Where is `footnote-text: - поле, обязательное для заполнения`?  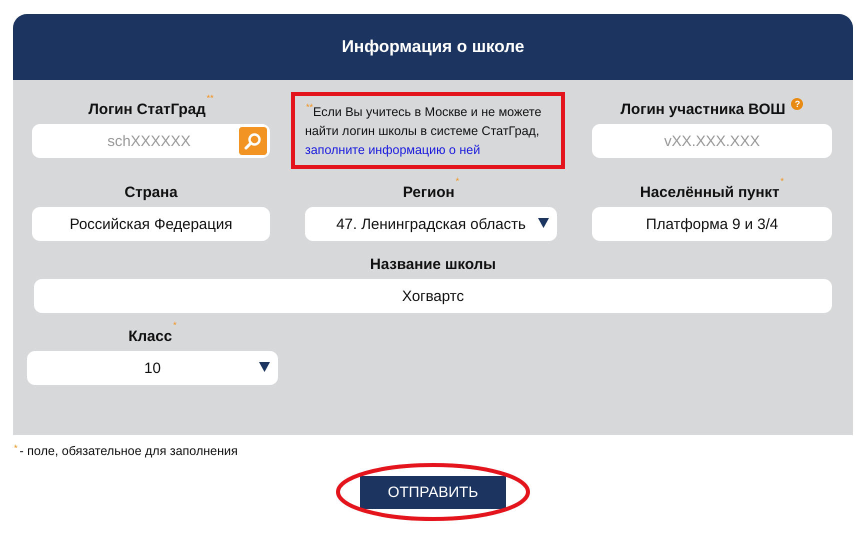
footnote-text: - поле, обязательное для заполнения is located at coordinates (129, 451).